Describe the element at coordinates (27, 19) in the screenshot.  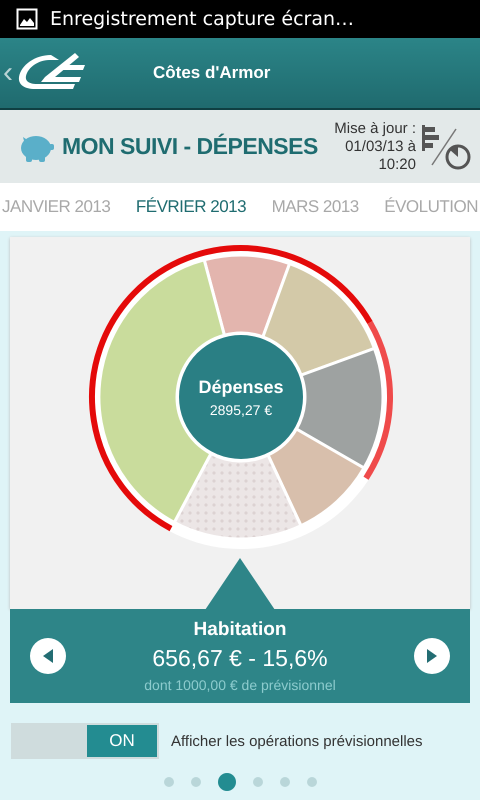
I see `image-icon` at that location.